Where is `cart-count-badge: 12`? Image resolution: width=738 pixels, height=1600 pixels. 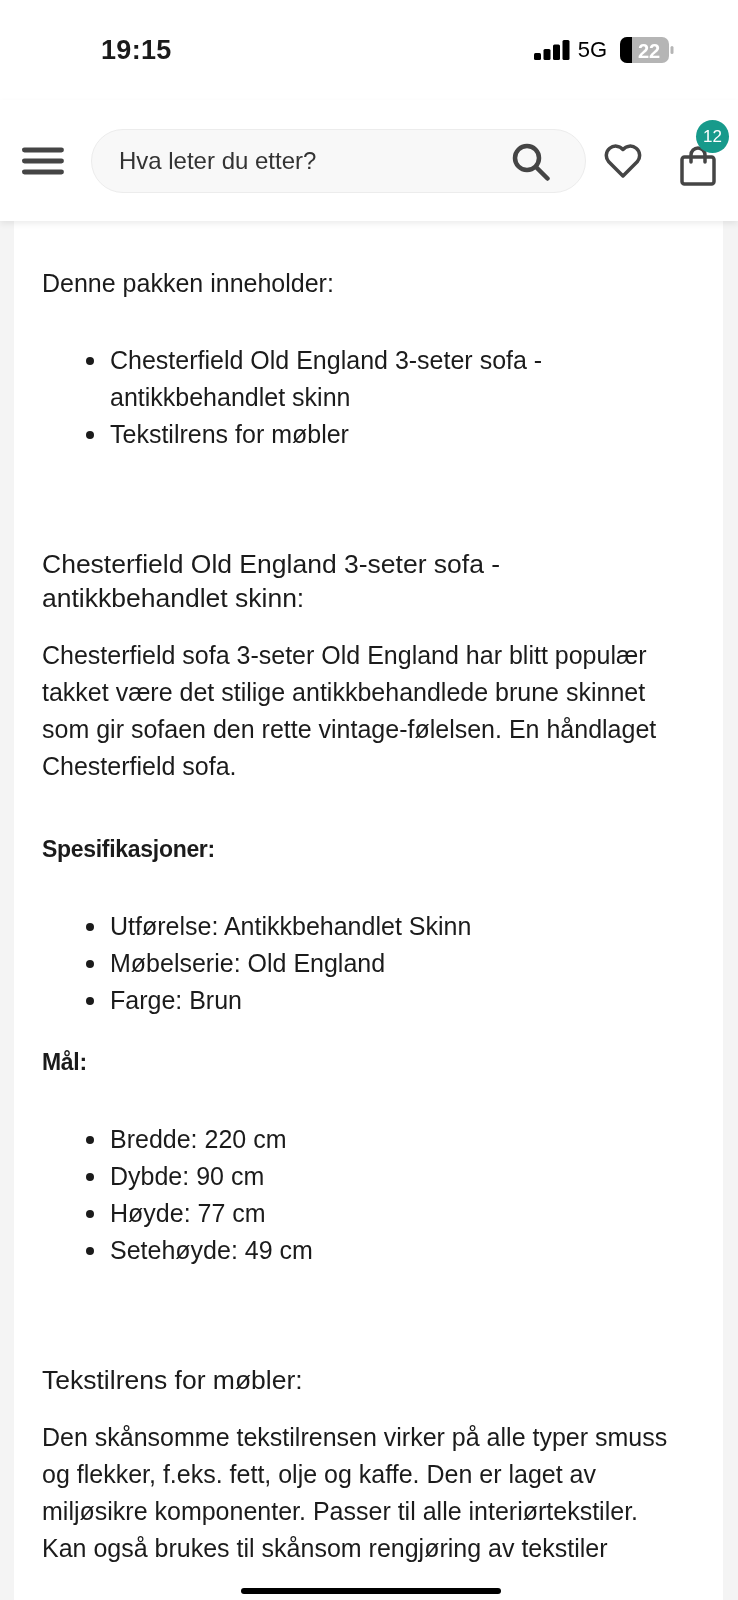 cart-count-badge: 12 is located at coordinates (712, 136).